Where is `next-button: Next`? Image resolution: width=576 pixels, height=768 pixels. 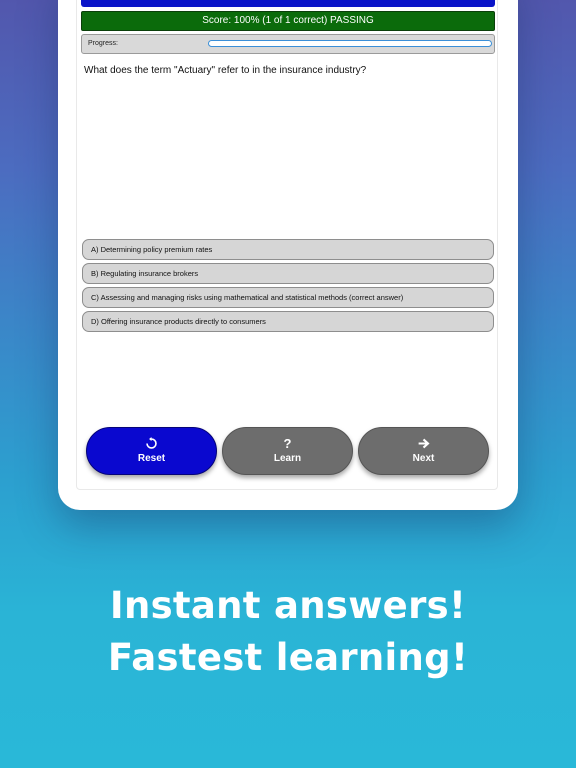
next-button: Next is located at coordinates (423, 451).